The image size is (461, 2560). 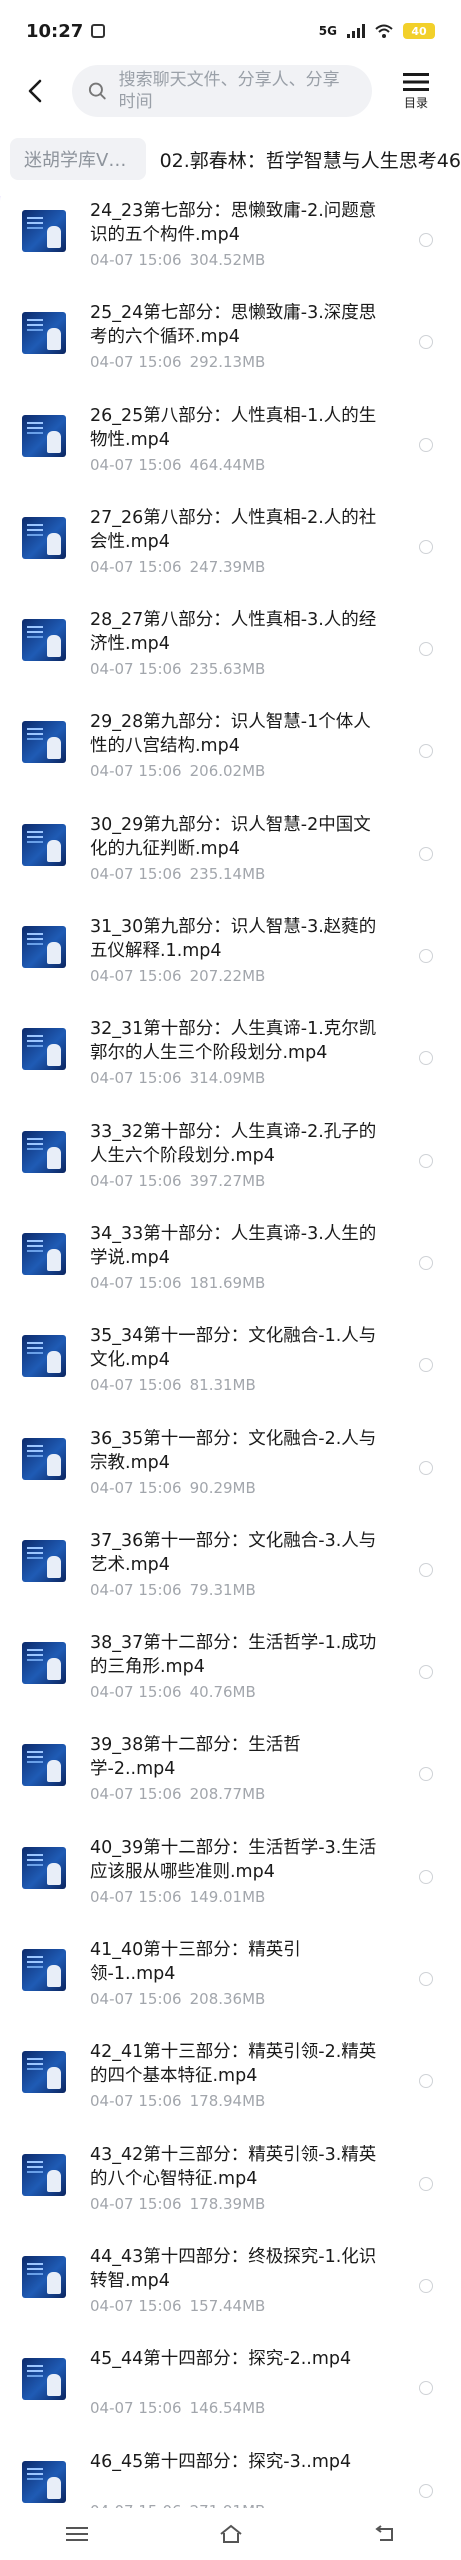 I want to click on file-name: 36_35第十一部分：文化融合-2.人与宗教.mp4, so click(x=233, y=1450).